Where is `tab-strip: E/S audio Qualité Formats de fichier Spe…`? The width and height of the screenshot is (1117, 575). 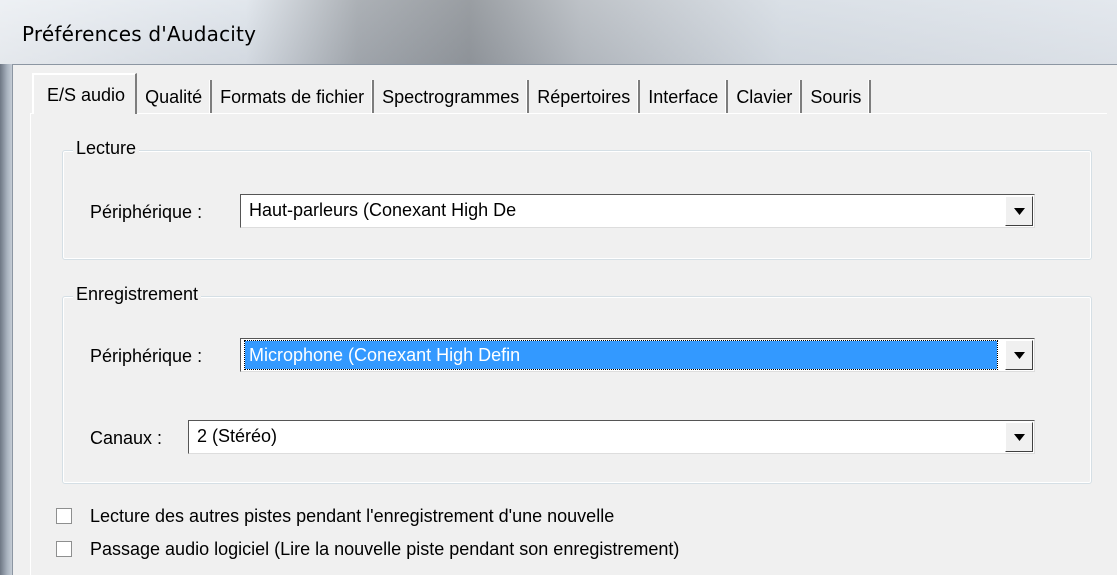
tab-strip: E/S audio Qualité Formats de fichier Spe… is located at coordinates (452, 93).